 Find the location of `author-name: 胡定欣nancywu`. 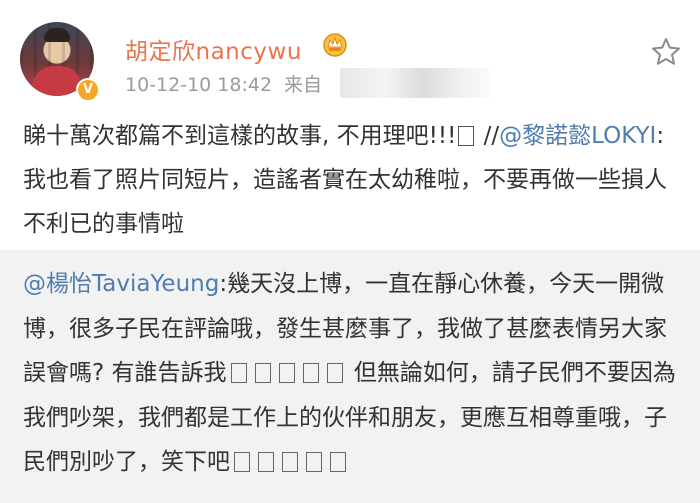

author-name: 胡定欣nancywu is located at coordinates (213, 49).